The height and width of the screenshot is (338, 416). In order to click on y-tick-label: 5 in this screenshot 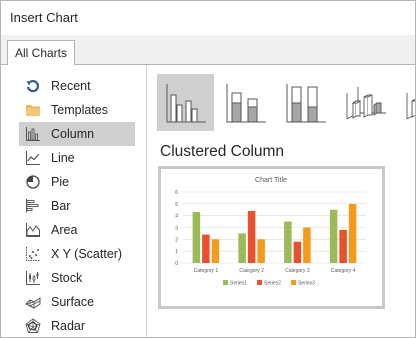, I will do `click(176, 205)`.